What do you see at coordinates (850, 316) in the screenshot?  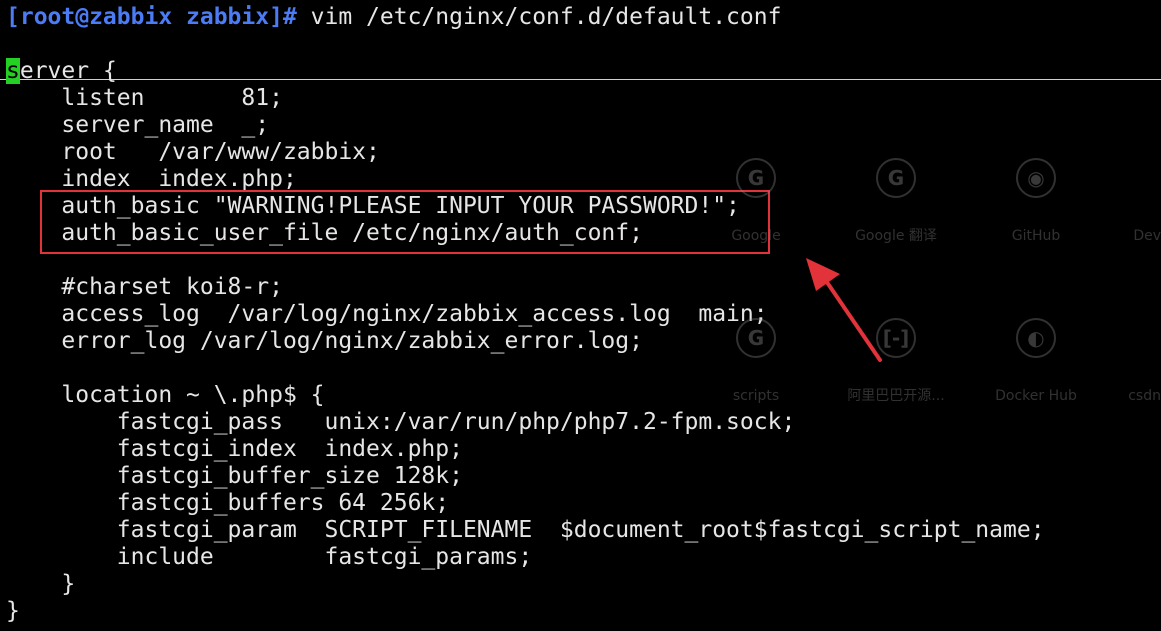 I see `arrow-shaft` at bounding box center [850, 316].